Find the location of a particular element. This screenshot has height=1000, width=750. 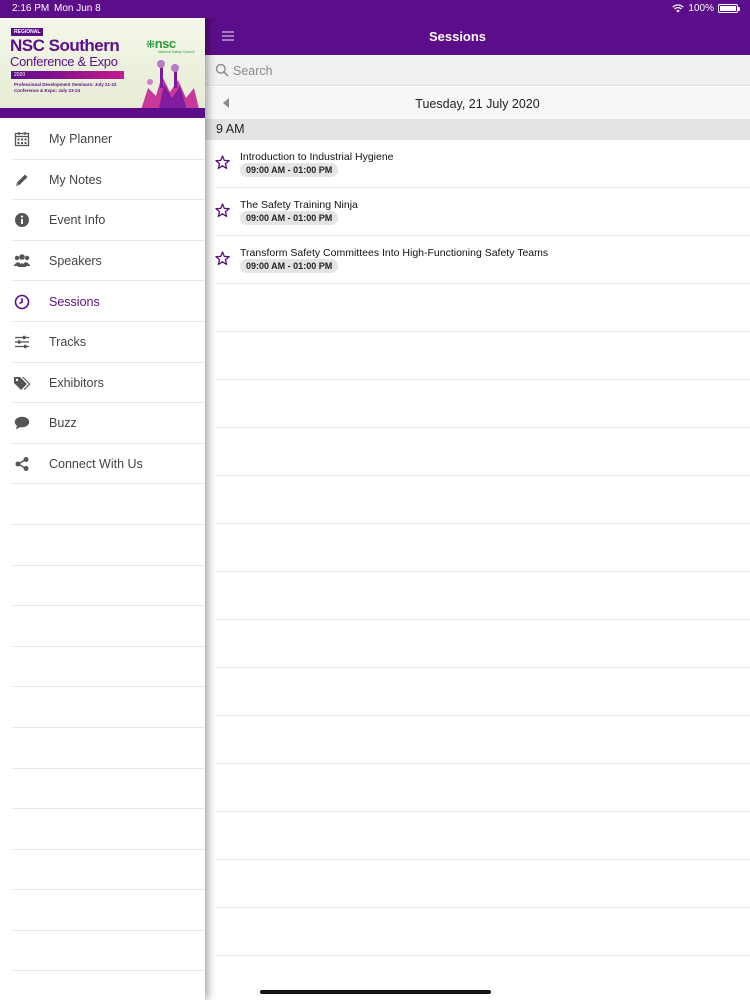

search-input is located at coordinates (483, 70).